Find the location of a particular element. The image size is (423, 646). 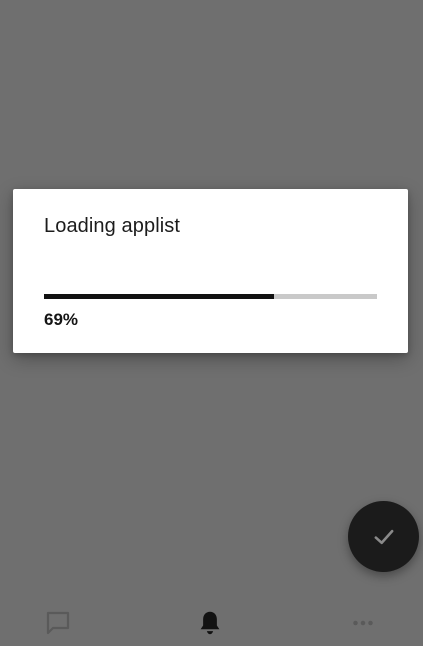

dialog-title: Loading applist is located at coordinates (112, 226).